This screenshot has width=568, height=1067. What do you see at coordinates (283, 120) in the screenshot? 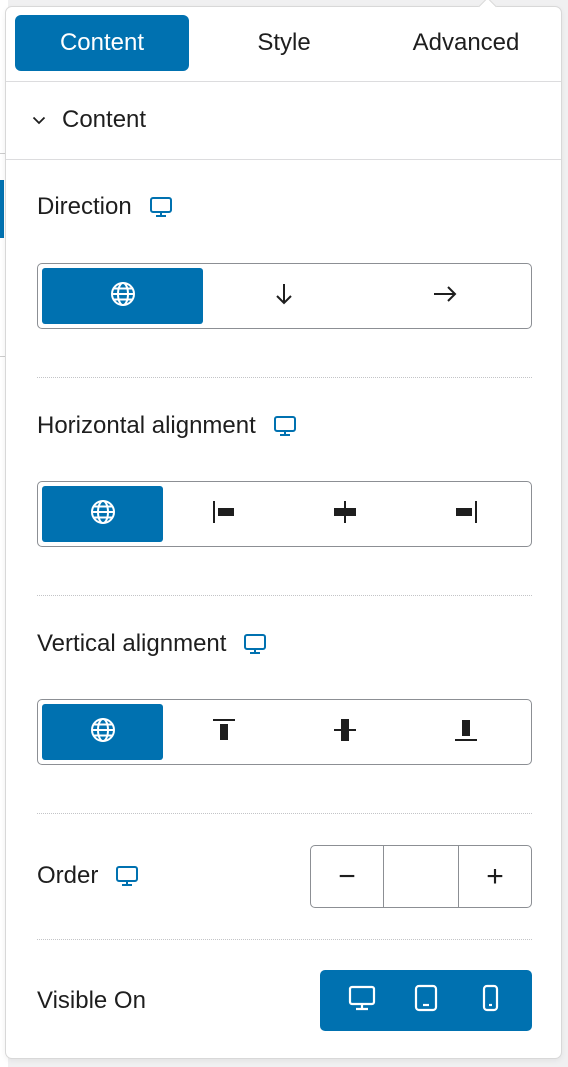
I see `content-section-toggle: Content` at bounding box center [283, 120].